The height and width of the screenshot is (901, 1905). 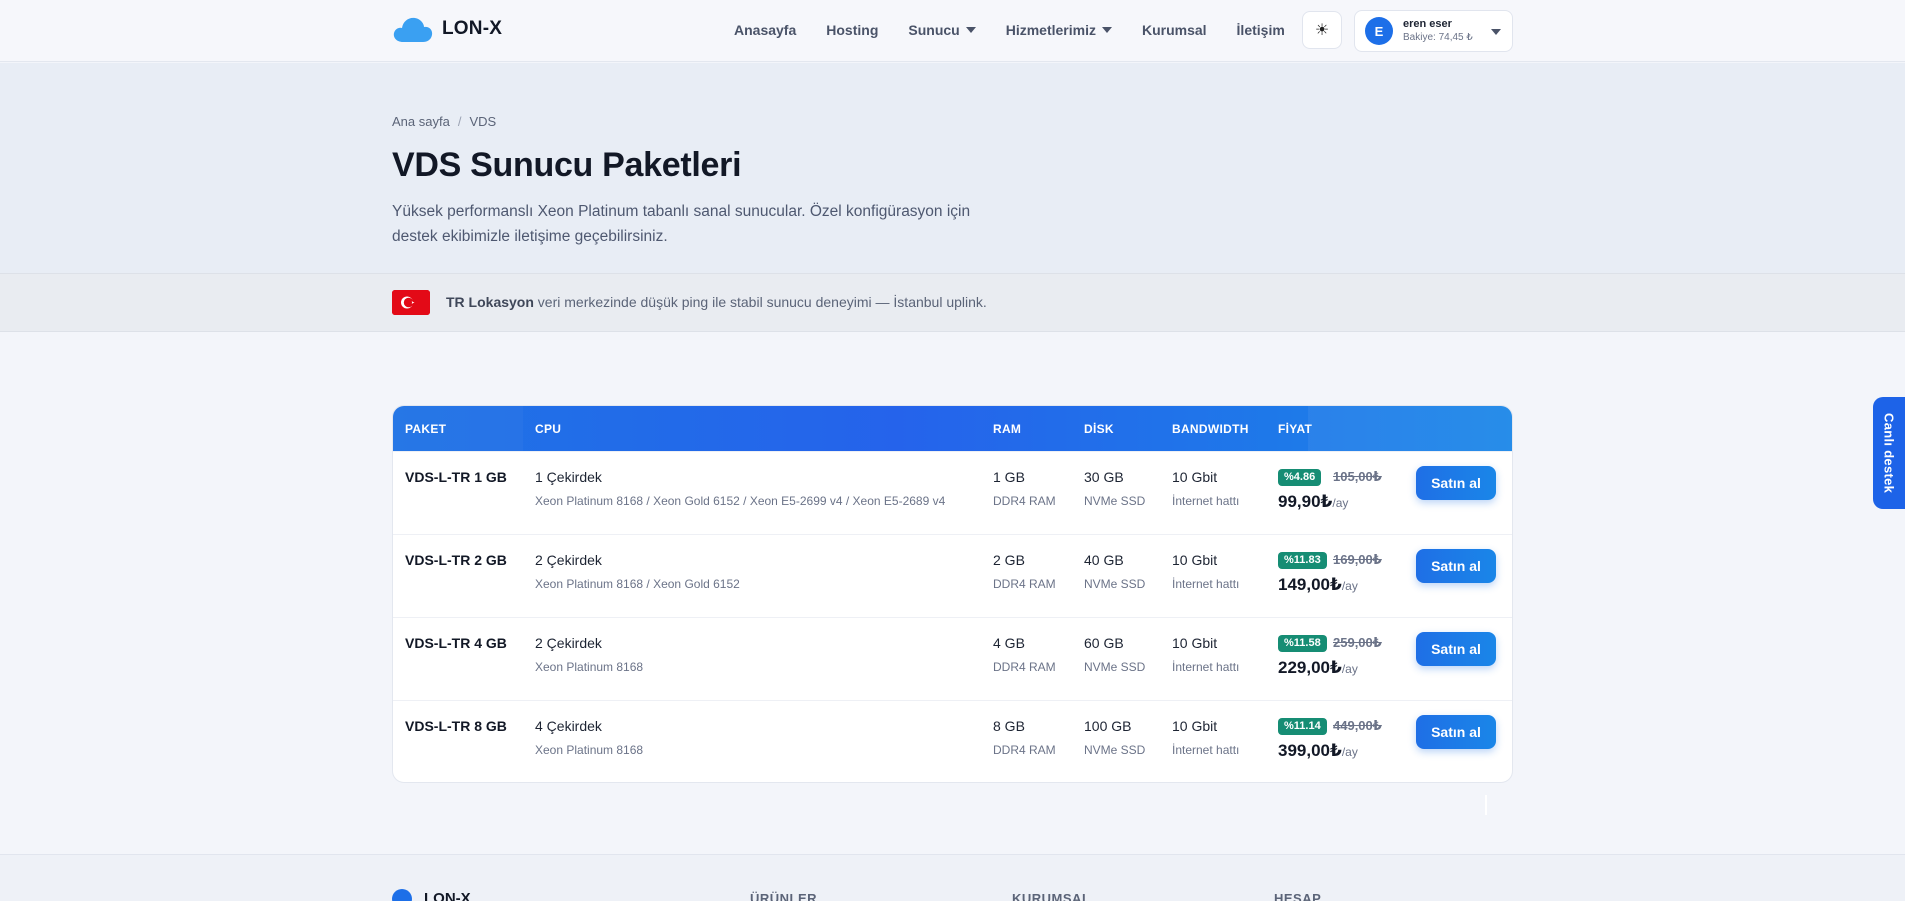 I want to click on old-price: 259,00₺, so click(x=1357, y=642).